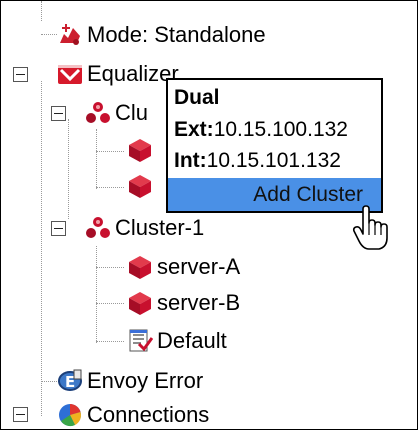 This screenshot has width=420, height=432. I want to click on popup-int-row: Int:10.15.101.132, so click(257, 160).